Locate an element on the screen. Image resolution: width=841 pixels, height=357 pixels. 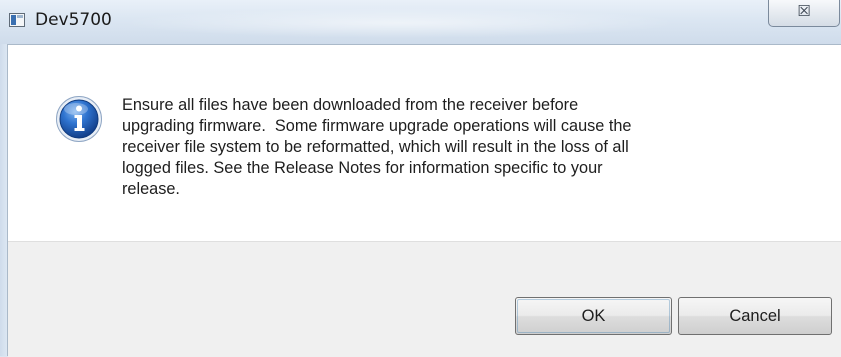
app-window-icon is located at coordinates (17, 20).